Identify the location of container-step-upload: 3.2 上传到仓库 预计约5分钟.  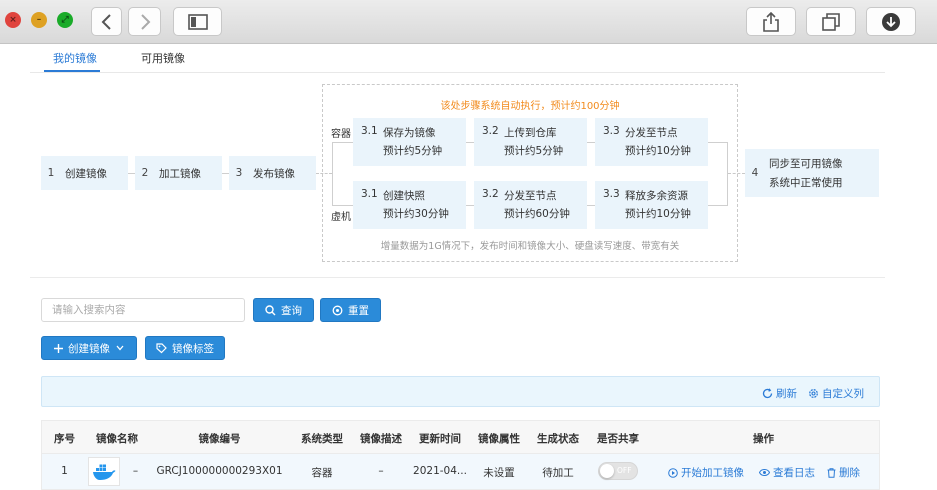
(530, 142).